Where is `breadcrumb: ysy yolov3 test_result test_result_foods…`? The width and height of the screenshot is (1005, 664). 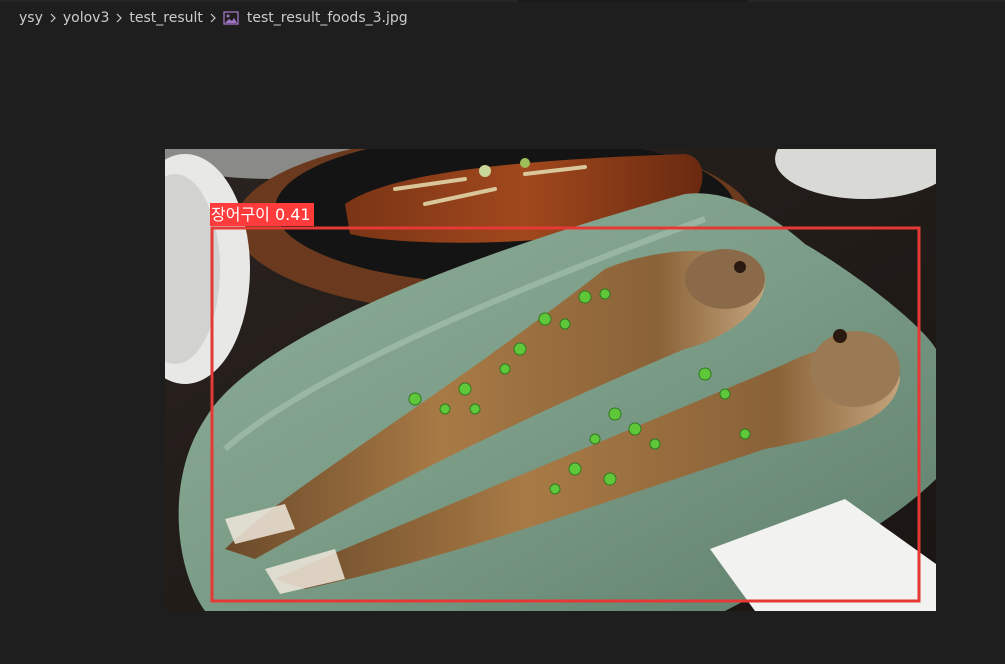
breadcrumb: ysy yolov3 test_result test_result_foods… is located at coordinates (213, 18).